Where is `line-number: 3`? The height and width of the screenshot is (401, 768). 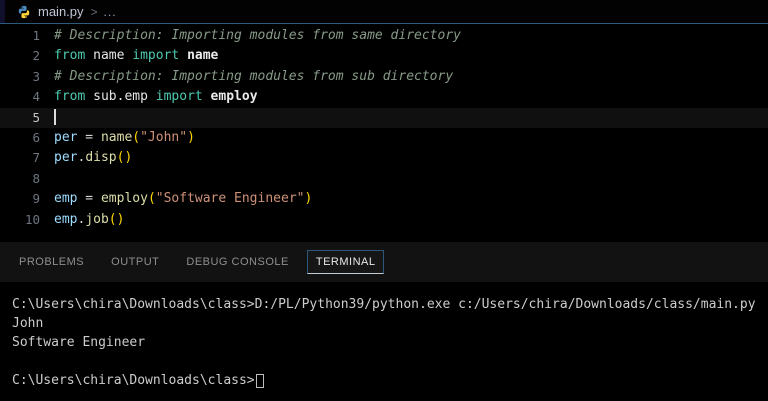 line-number: 3 is located at coordinates (36, 76).